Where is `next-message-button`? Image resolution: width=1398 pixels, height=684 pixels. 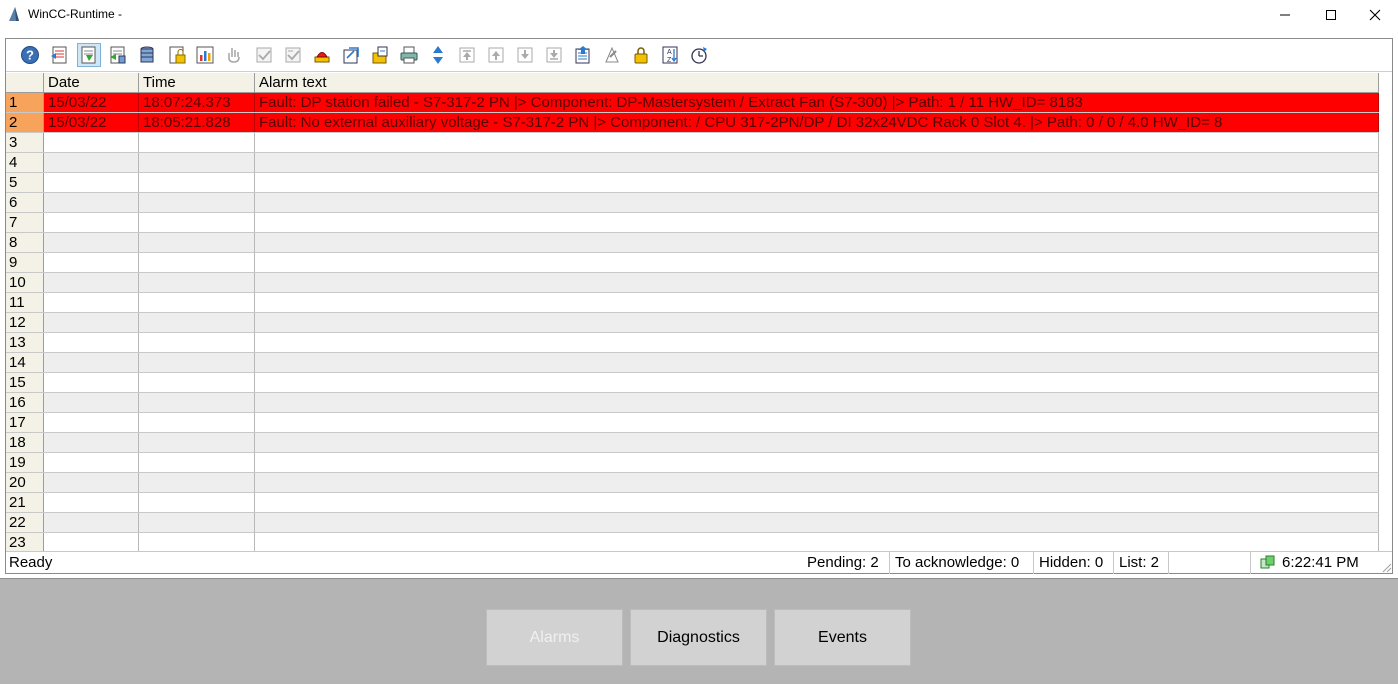
next-message-button is located at coordinates (525, 55).